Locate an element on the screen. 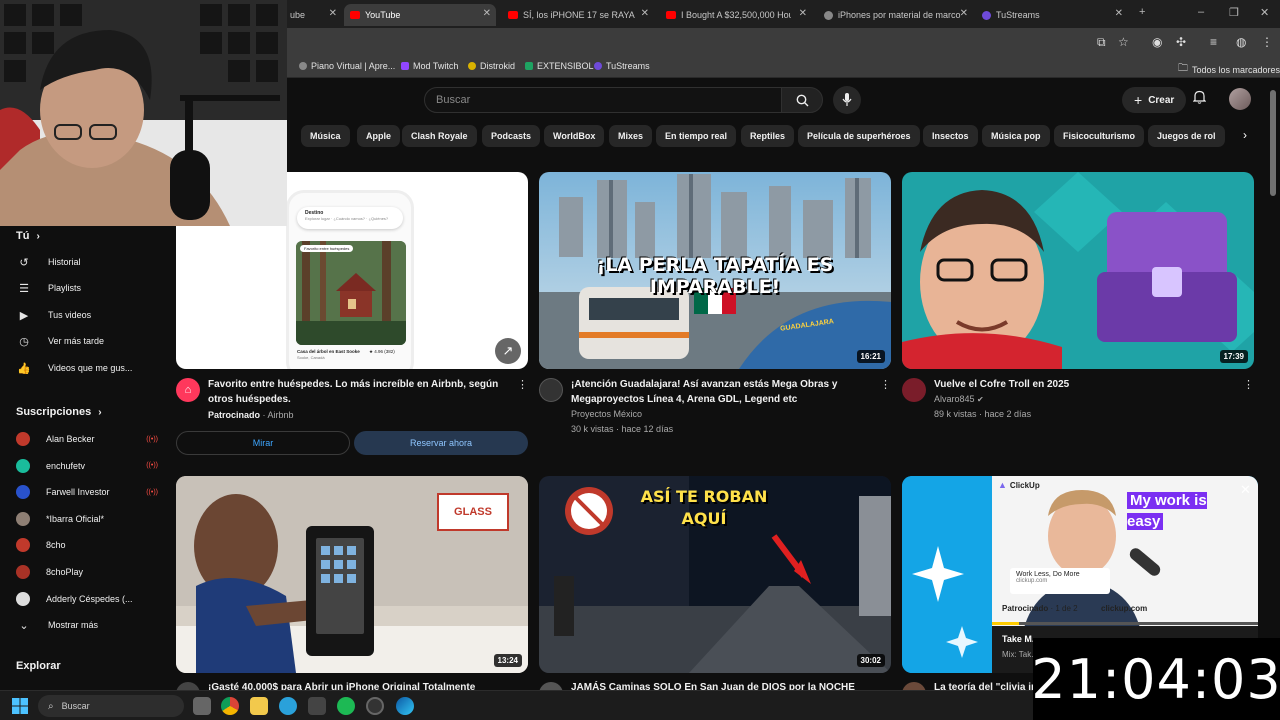 The width and height of the screenshot is (1280, 720). sidebar-subscription: Farwell Investor ((•)) is located at coordinates (91, 492).